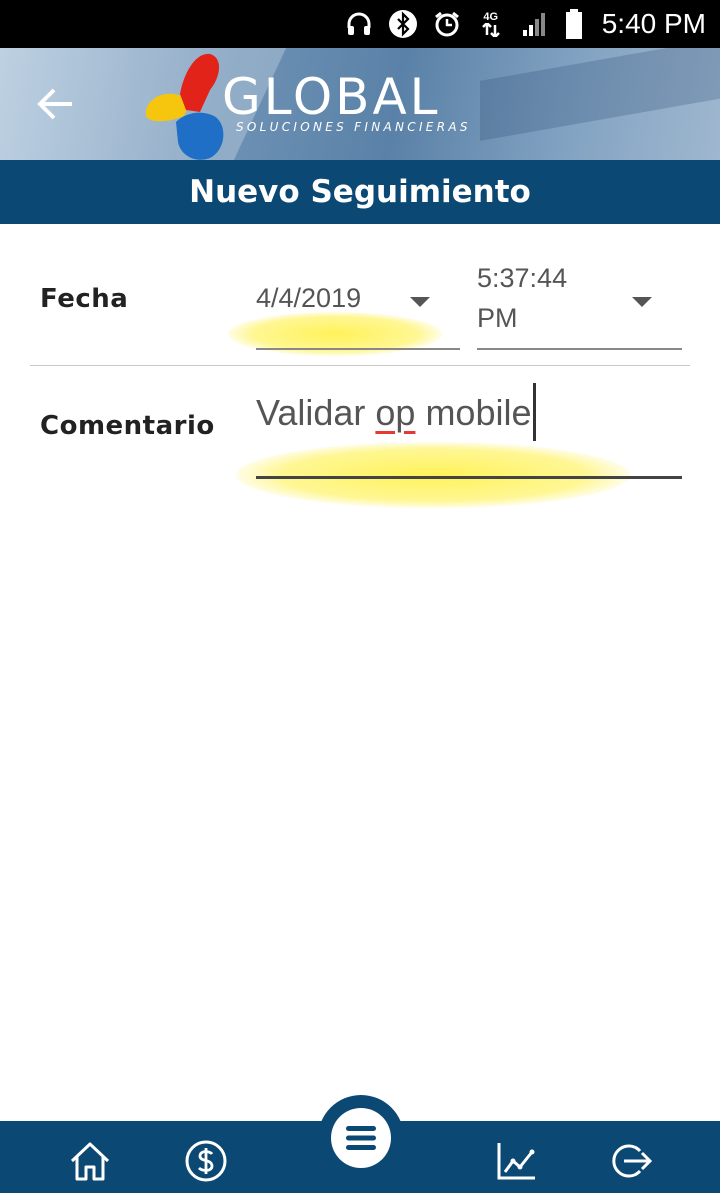 Image resolution: width=720 pixels, height=1193 pixels. Describe the element at coordinates (447, 24) in the screenshot. I see `alarm-icon` at that location.